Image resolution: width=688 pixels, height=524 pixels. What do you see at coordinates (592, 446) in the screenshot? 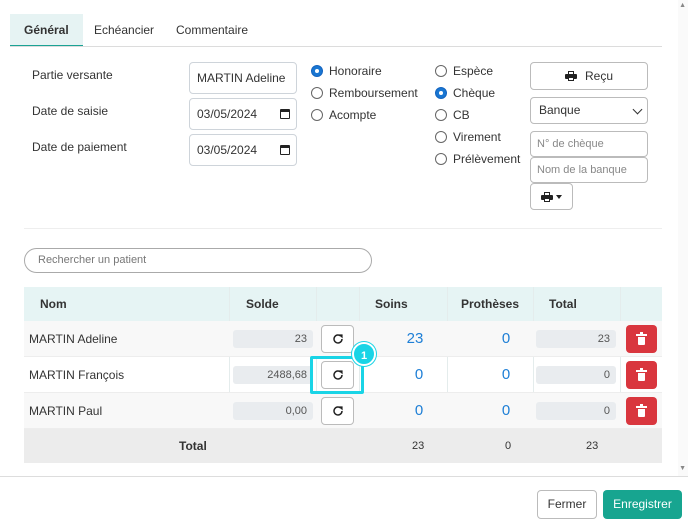
I see `footer-grand-total: 23` at bounding box center [592, 446].